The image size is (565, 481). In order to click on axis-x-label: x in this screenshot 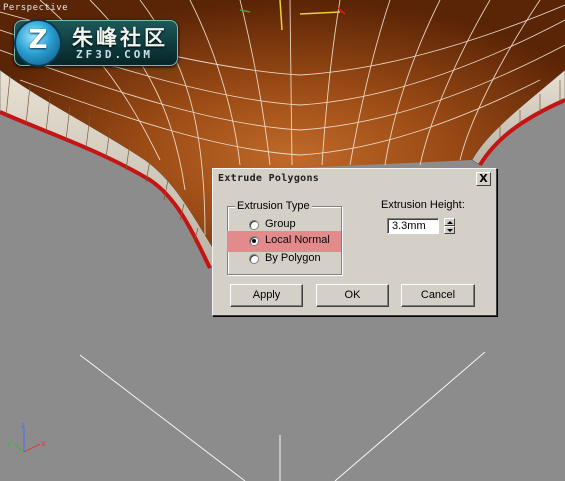, I will do `click(43, 443)`.